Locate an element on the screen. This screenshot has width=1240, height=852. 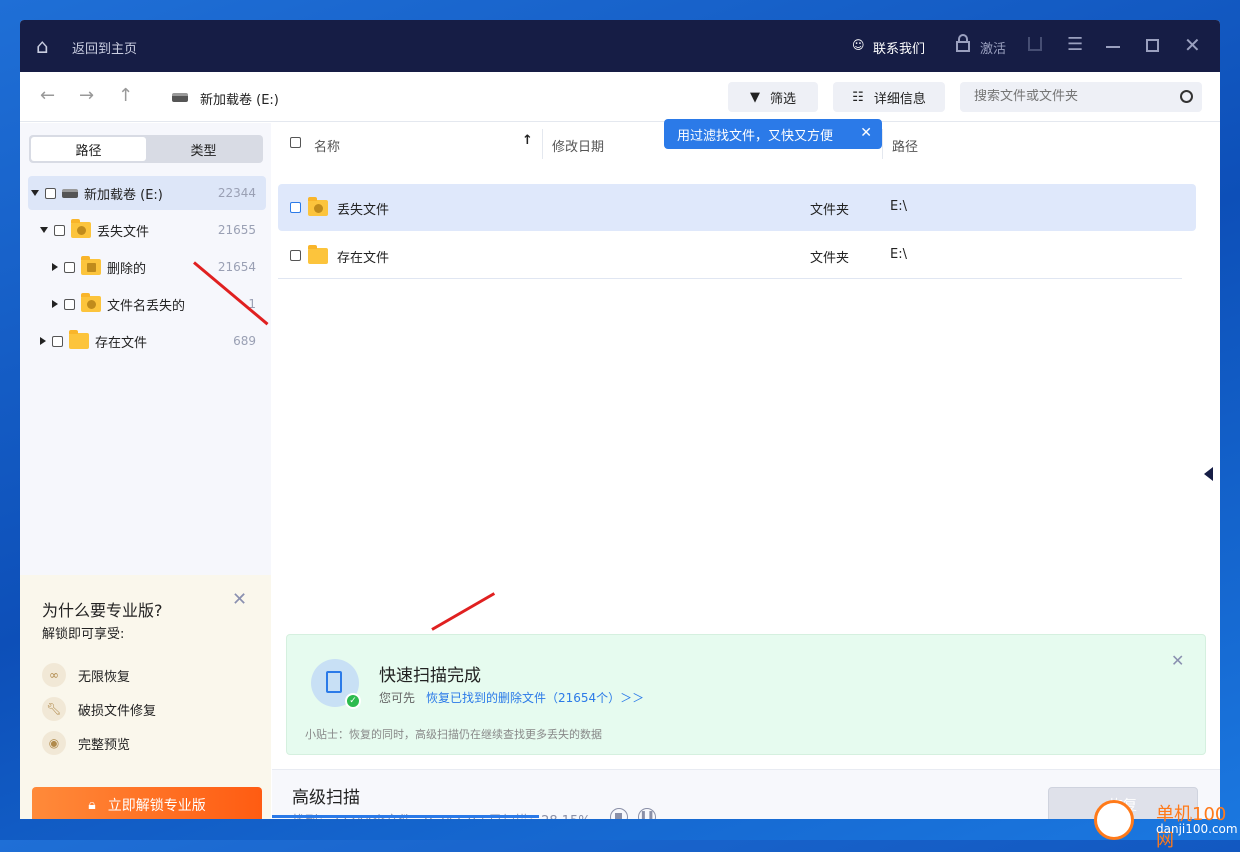
column-name: 名称 is located at coordinates (327, 145).